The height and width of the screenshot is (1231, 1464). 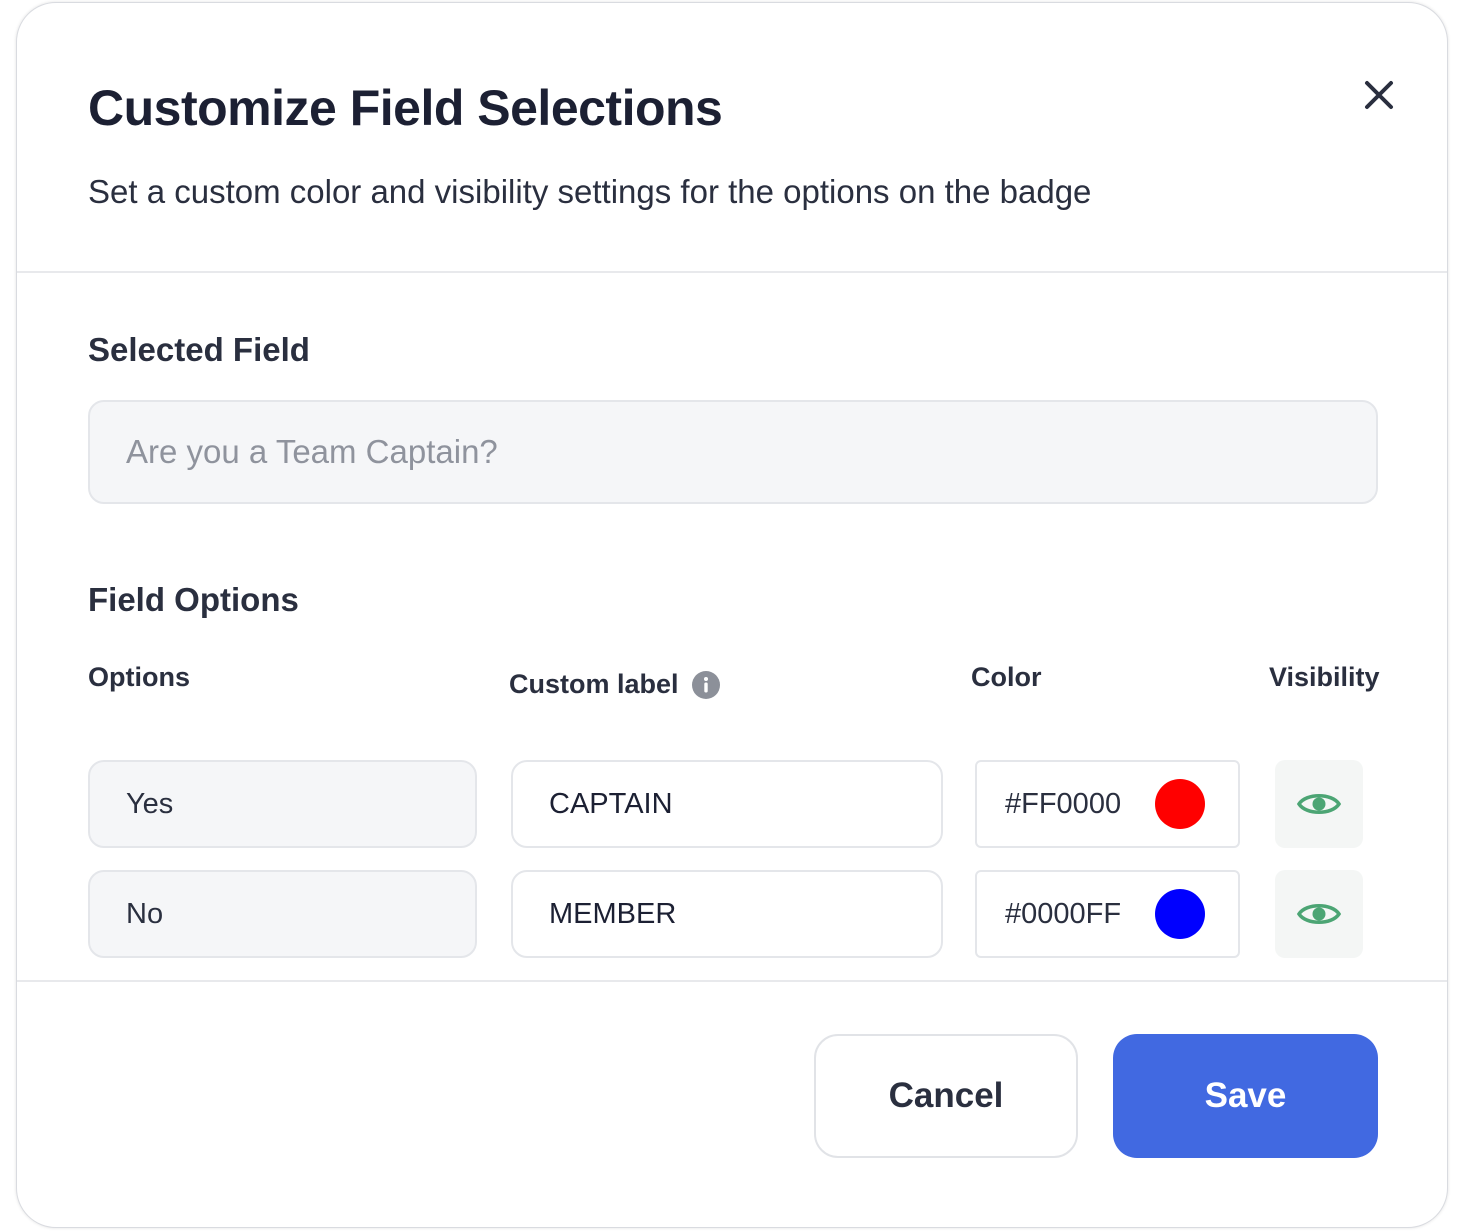 I want to click on column-header-visibility: Visibility, so click(x=1324, y=677).